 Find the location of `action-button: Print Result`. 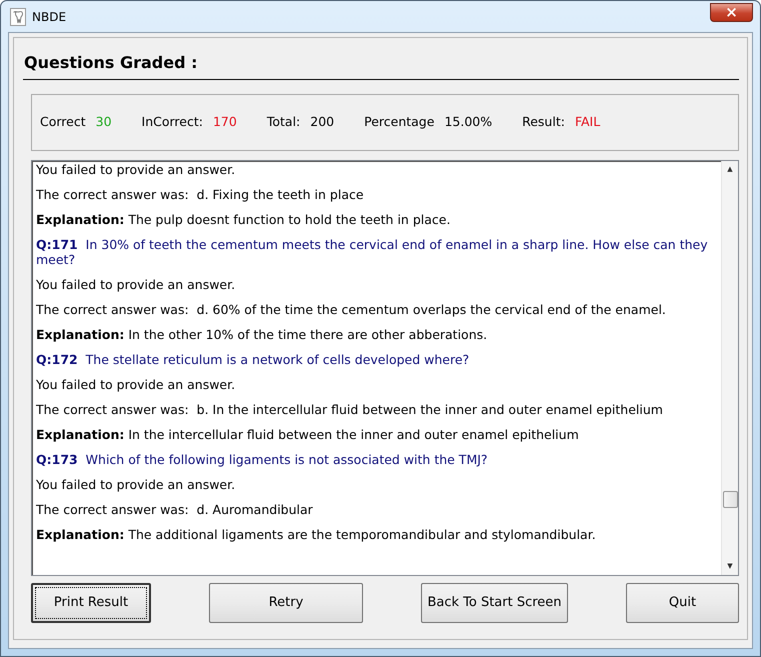

action-button: Print Result is located at coordinates (91, 603).